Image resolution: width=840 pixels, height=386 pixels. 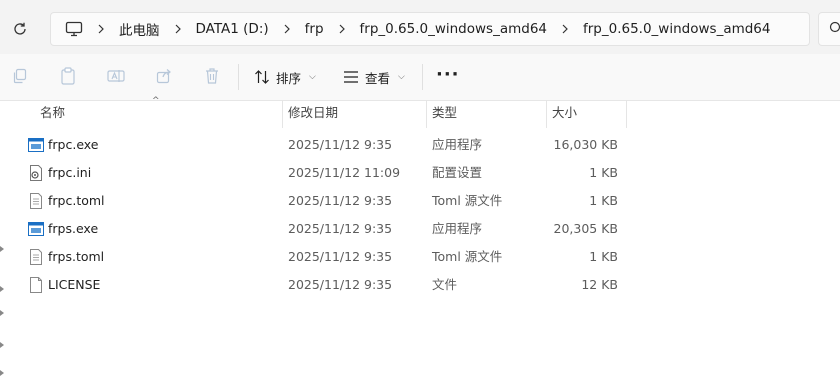 I want to click on breadcrumb-drive: DATA1 (D:), so click(x=220, y=29).